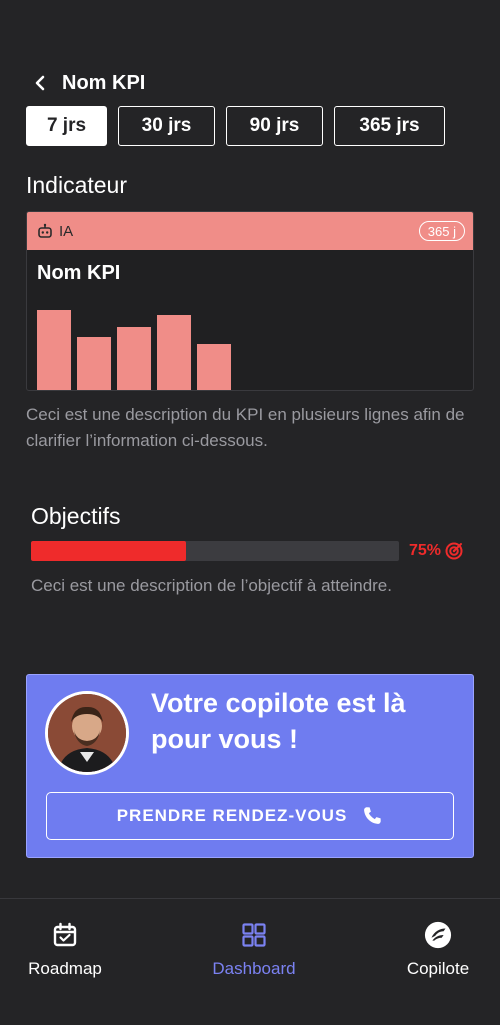  What do you see at coordinates (65, 950) in the screenshot?
I see `nav-item-roadmap: Roadmap` at bounding box center [65, 950].